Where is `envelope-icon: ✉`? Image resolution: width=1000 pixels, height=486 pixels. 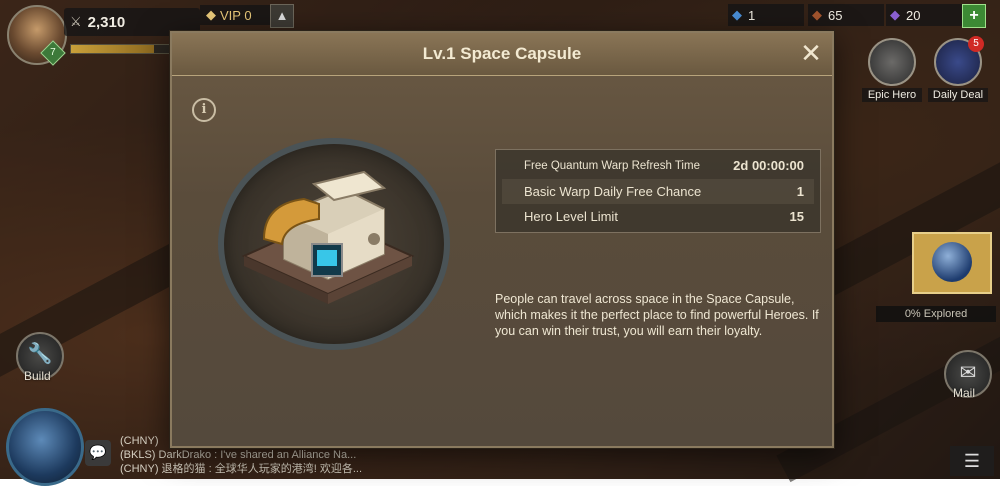
envelope-icon: ✉ is located at coordinates (968, 373).